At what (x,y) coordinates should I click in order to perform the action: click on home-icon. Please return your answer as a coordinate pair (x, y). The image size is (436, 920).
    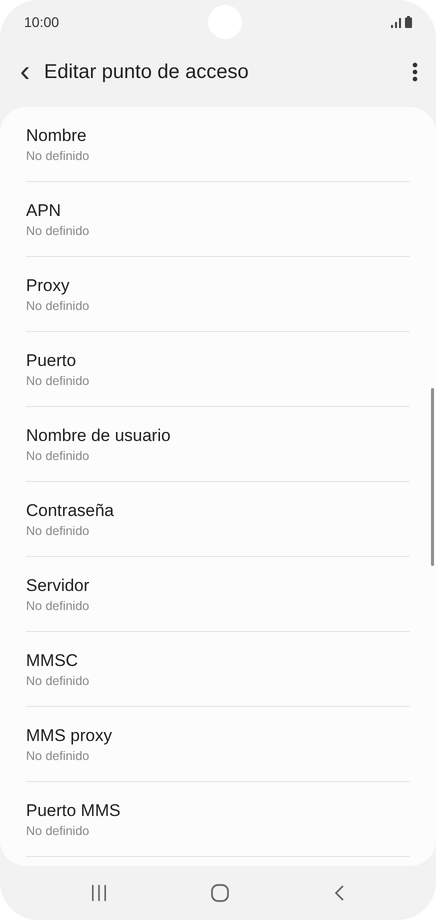
    Looking at the image, I should click on (220, 893).